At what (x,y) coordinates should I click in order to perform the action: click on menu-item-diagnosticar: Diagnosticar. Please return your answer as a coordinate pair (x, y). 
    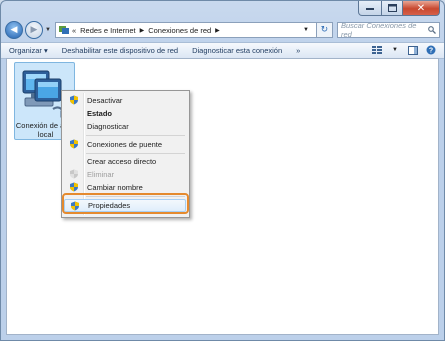
    Looking at the image, I should click on (125, 126).